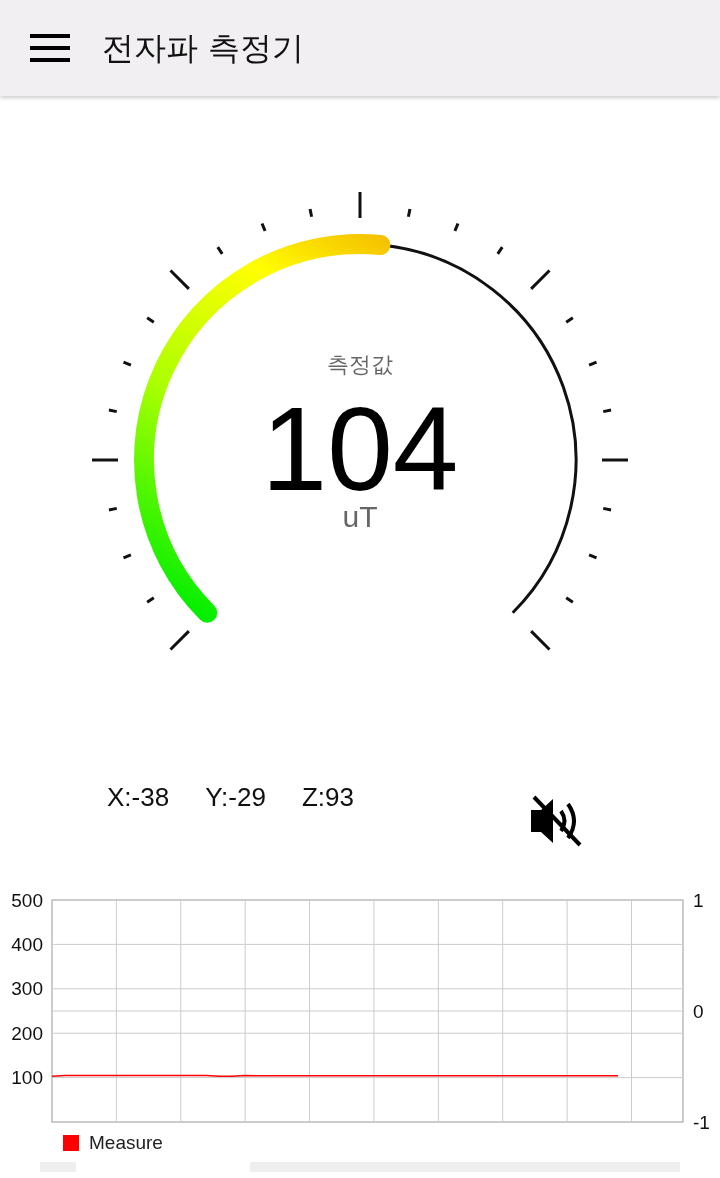  What do you see at coordinates (203, 48) in the screenshot?
I see `app-title: 전자파 측정기` at bounding box center [203, 48].